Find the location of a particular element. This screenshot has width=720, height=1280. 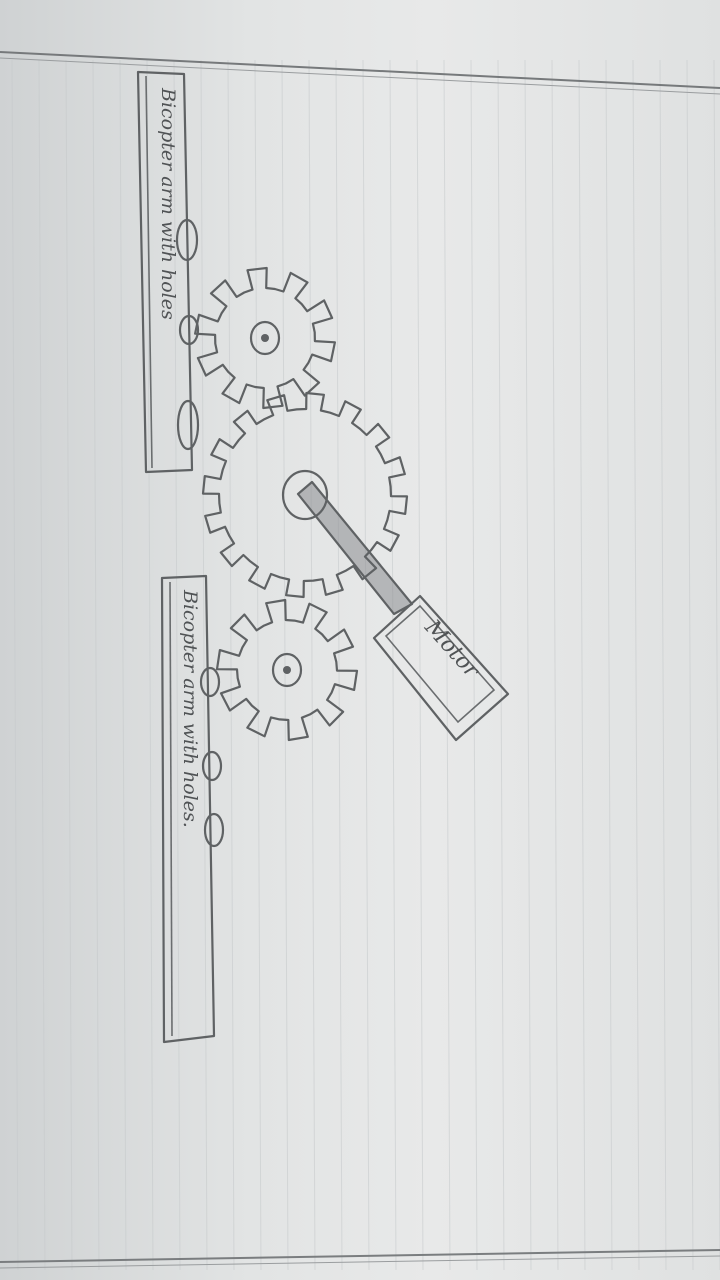

motor-label: Motor is located at coordinates (452, 649).